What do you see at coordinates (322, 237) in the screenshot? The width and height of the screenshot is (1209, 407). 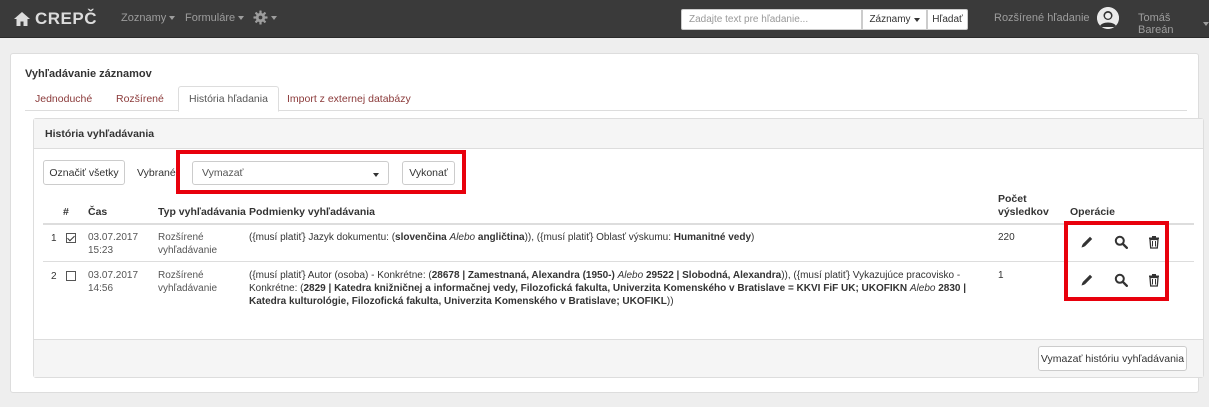 I see `condition-segment: ({musí platiť} Jazyk dokumentu: (` at bounding box center [322, 237].